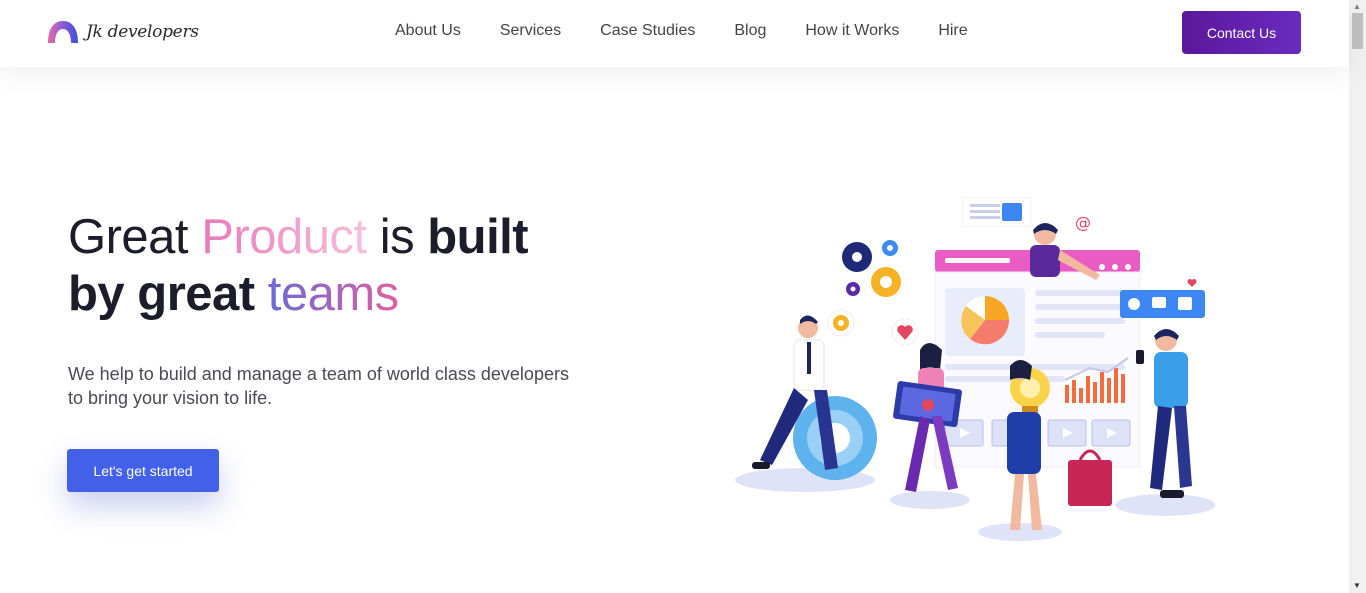  I want to click on nav-about-us: About Us, so click(428, 31).